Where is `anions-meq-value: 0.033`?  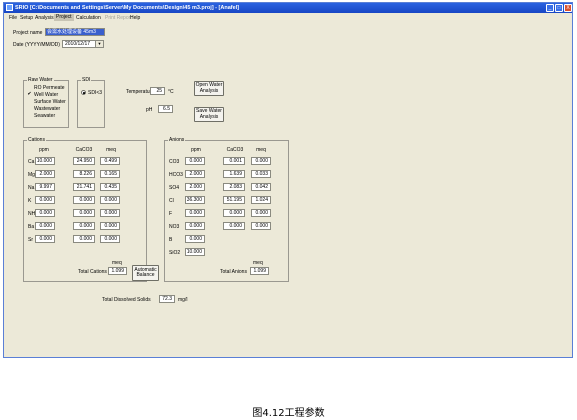
anions-meq-value: 0.033 is located at coordinates (261, 174).